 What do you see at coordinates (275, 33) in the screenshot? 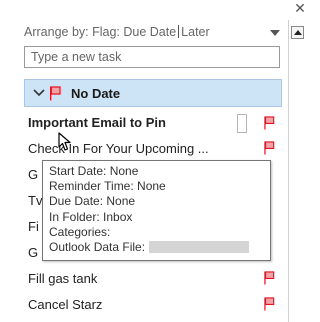
I see `chevron-down-icon` at bounding box center [275, 33].